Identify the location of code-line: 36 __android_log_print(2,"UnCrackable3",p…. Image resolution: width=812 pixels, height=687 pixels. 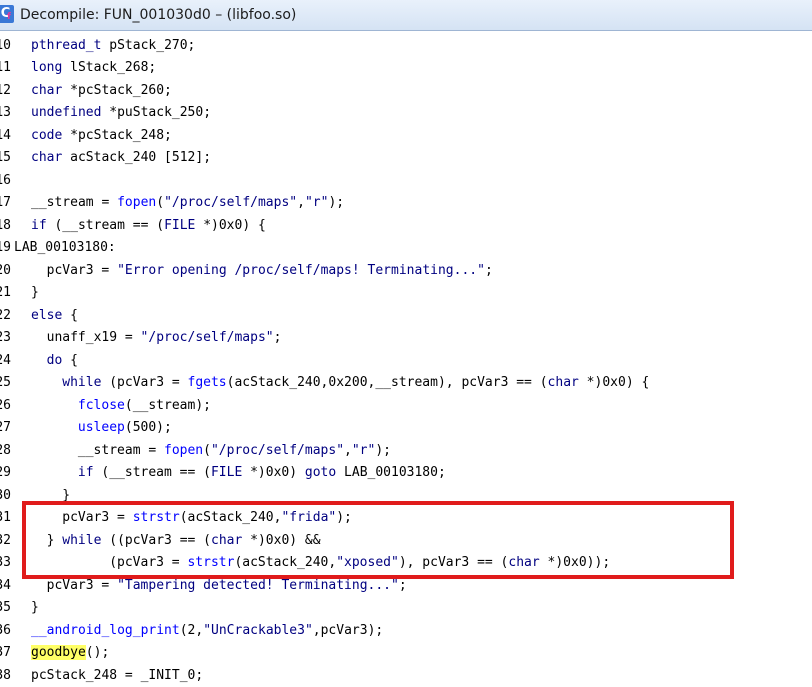
(406, 631).